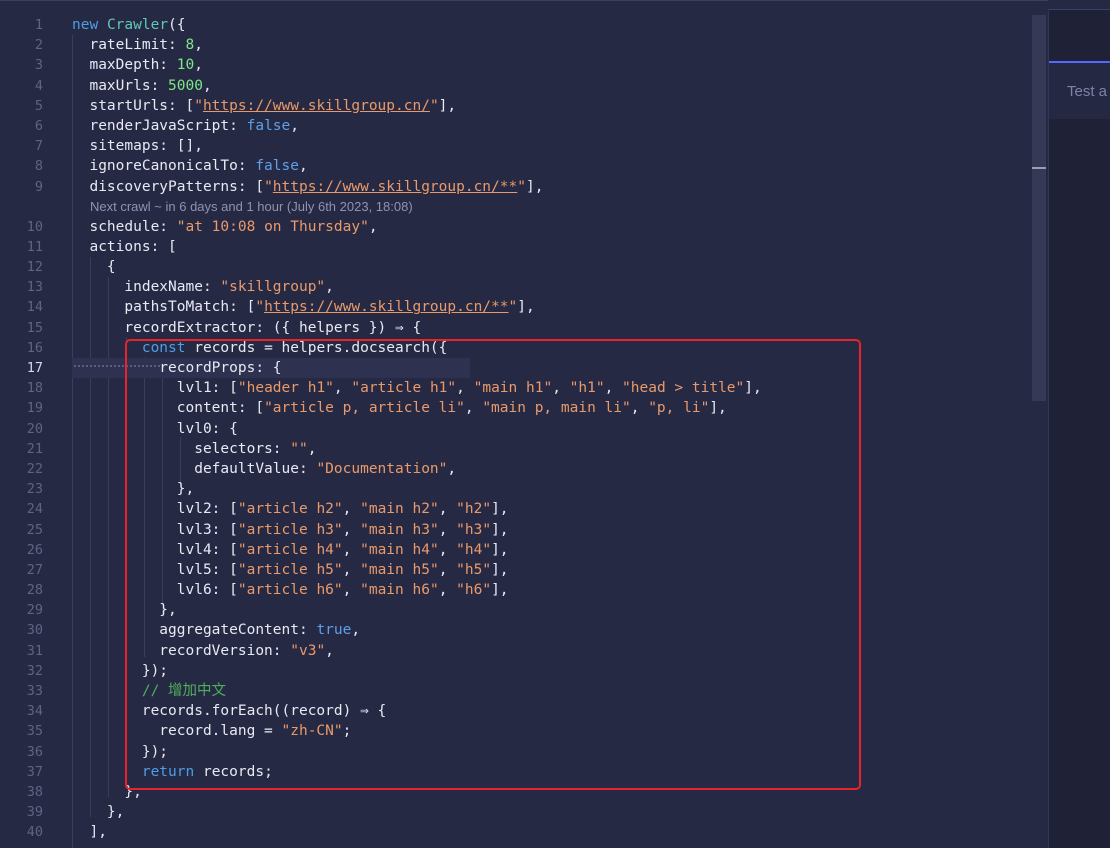 Image resolution: width=1110 pixels, height=848 pixels. Describe the element at coordinates (515, 287) in the screenshot. I see `code-line: 13 indexName: "skillgroup",` at that location.